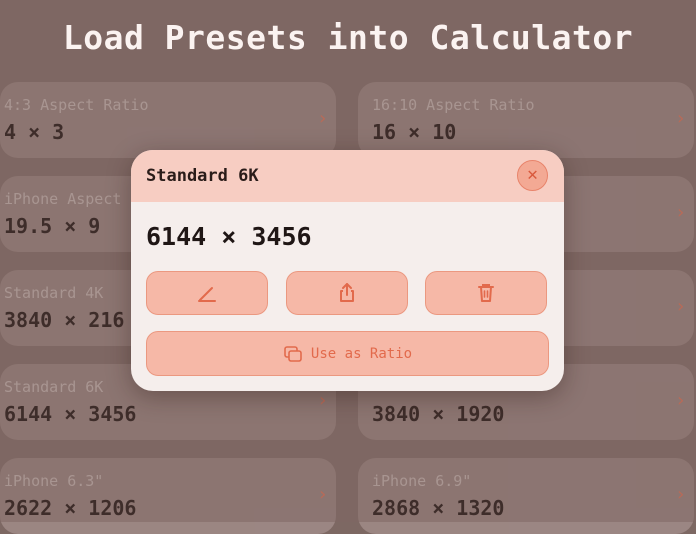 This screenshot has height=534, width=696. What do you see at coordinates (229, 236) in the screenshot?
I see `dialog-resolution-value: 6144 × 3456` at bounding box center [229, 236].